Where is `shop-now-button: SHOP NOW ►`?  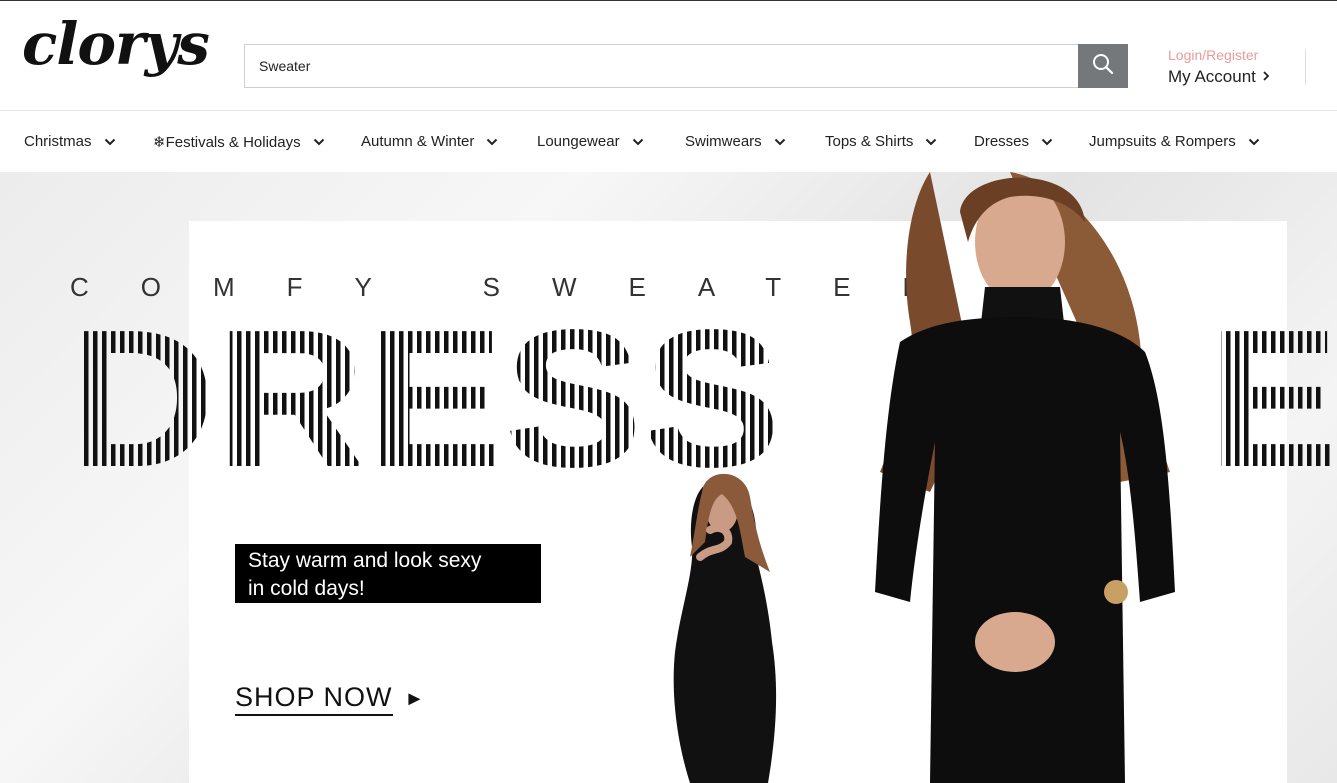
shop-now-button: SHOP NOW ► is located at coordinates (329, 699).